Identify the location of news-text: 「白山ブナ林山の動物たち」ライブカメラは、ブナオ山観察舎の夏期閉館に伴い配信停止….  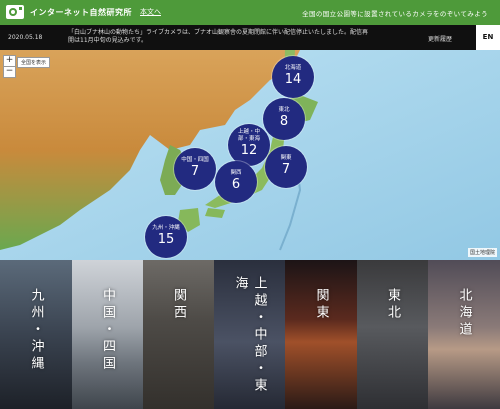
(218, 37).